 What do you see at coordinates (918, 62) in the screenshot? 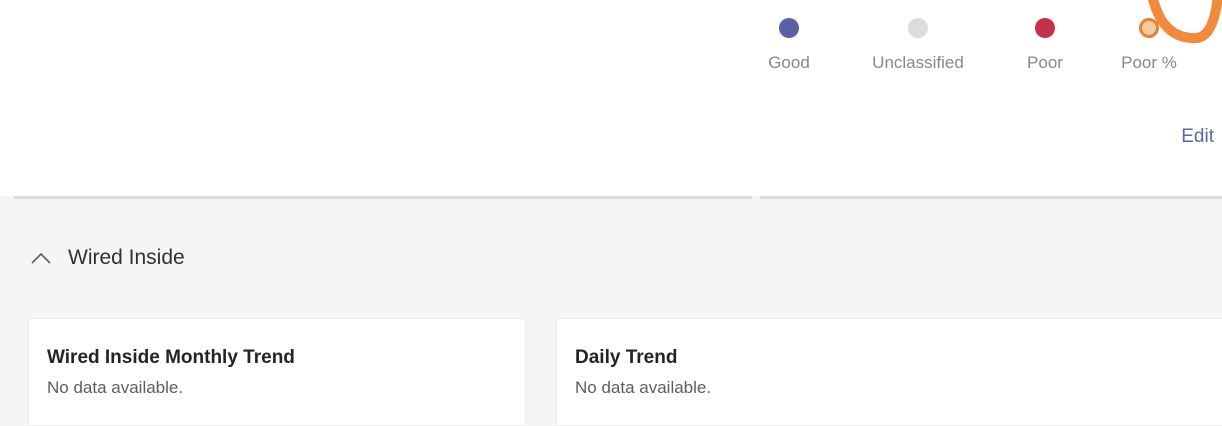
I see `legend-label-unclassified: Unclassified` at bounding box center [918, 62].